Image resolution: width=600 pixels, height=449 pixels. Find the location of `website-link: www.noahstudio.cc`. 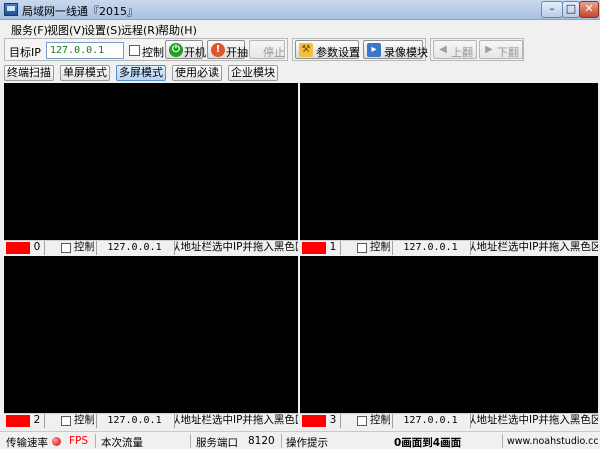

website-link: www.noahstudio.cc is located at coordinates (553, 441).